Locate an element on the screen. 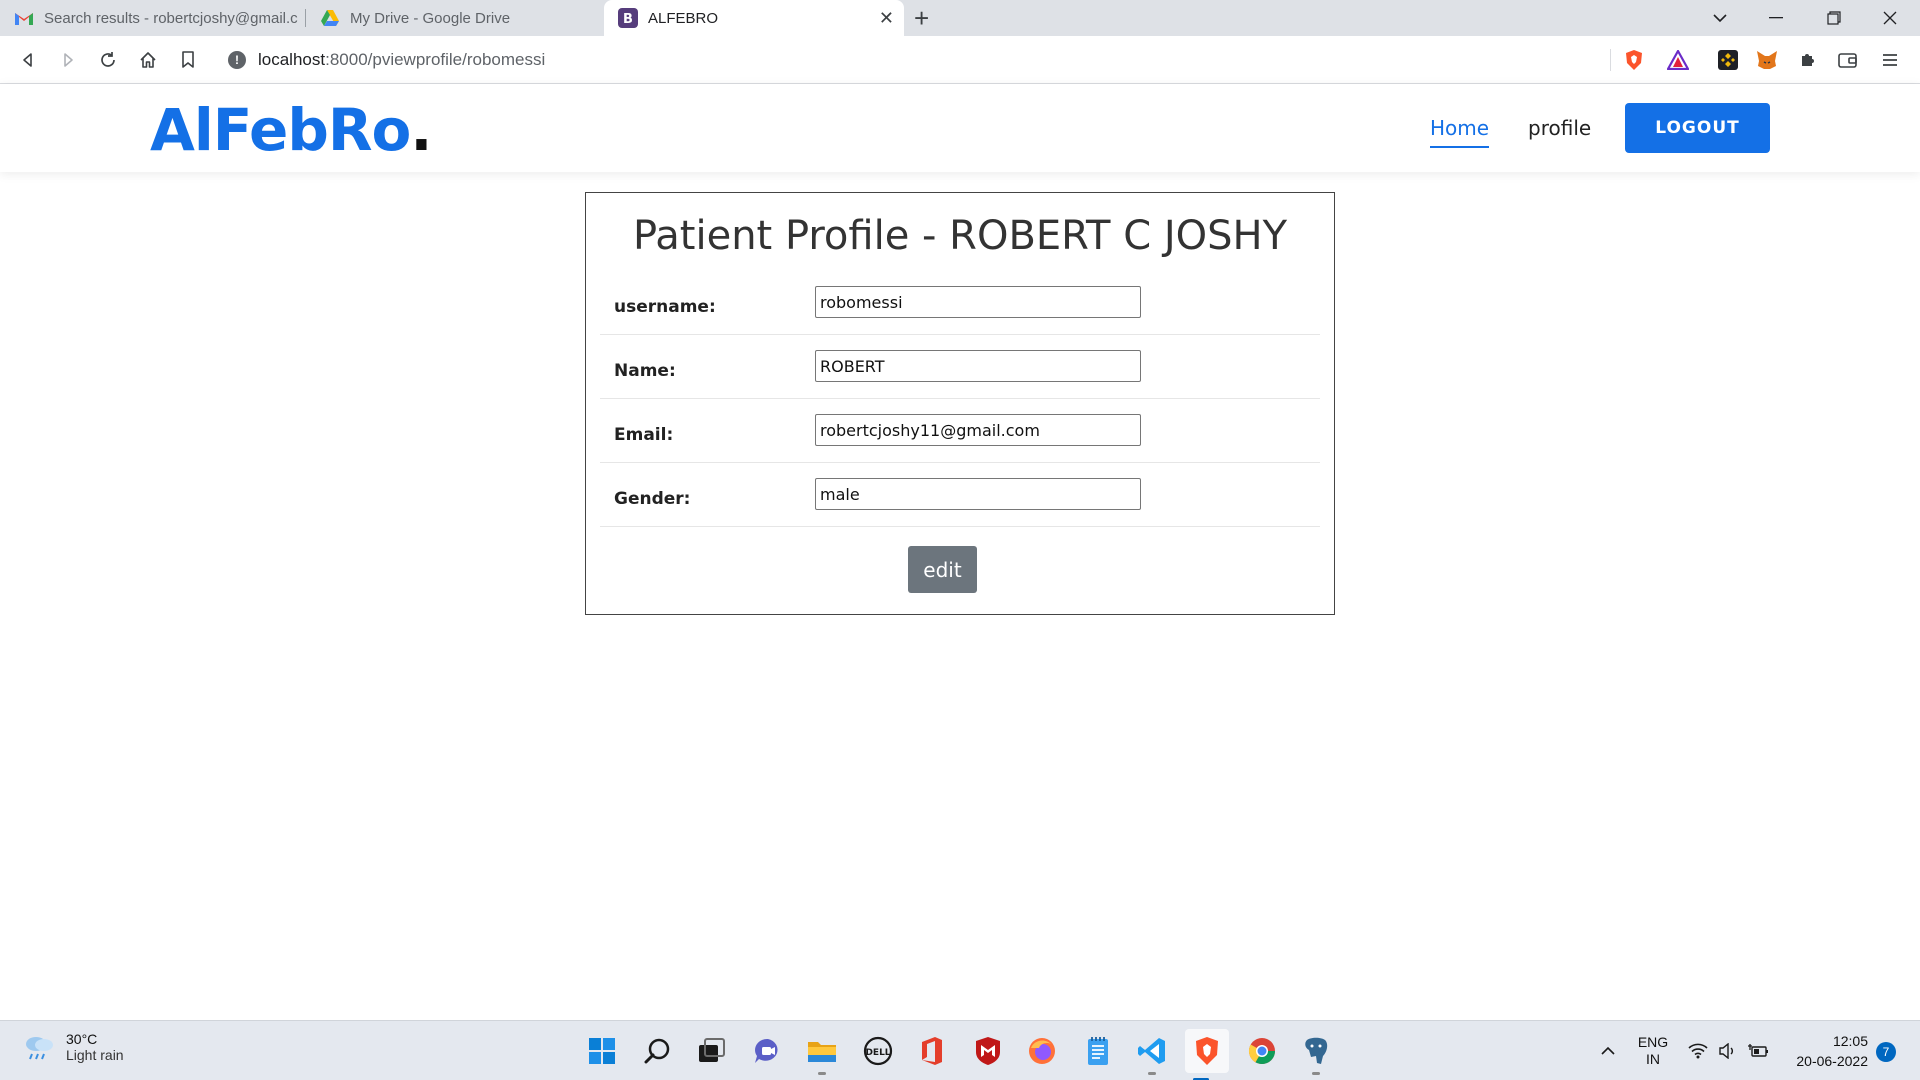  url-path: :8000/pviewprofile/robomessi is located at coordinates (435, 59).